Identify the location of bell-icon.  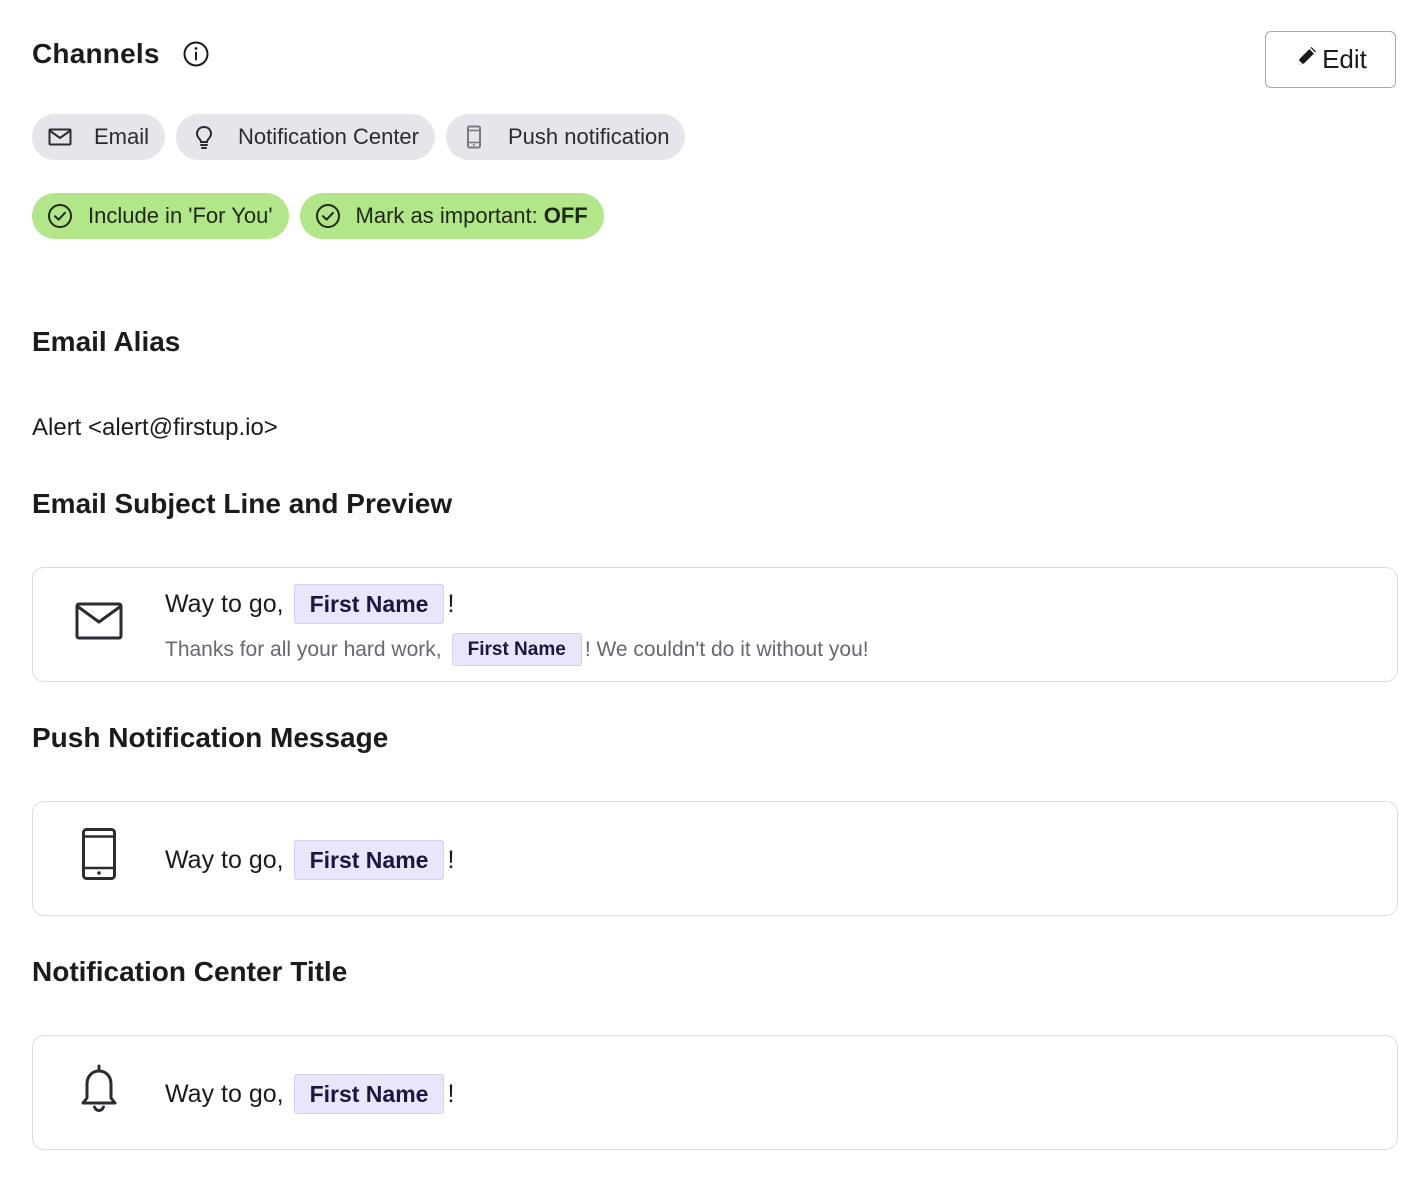
(99, 1088).